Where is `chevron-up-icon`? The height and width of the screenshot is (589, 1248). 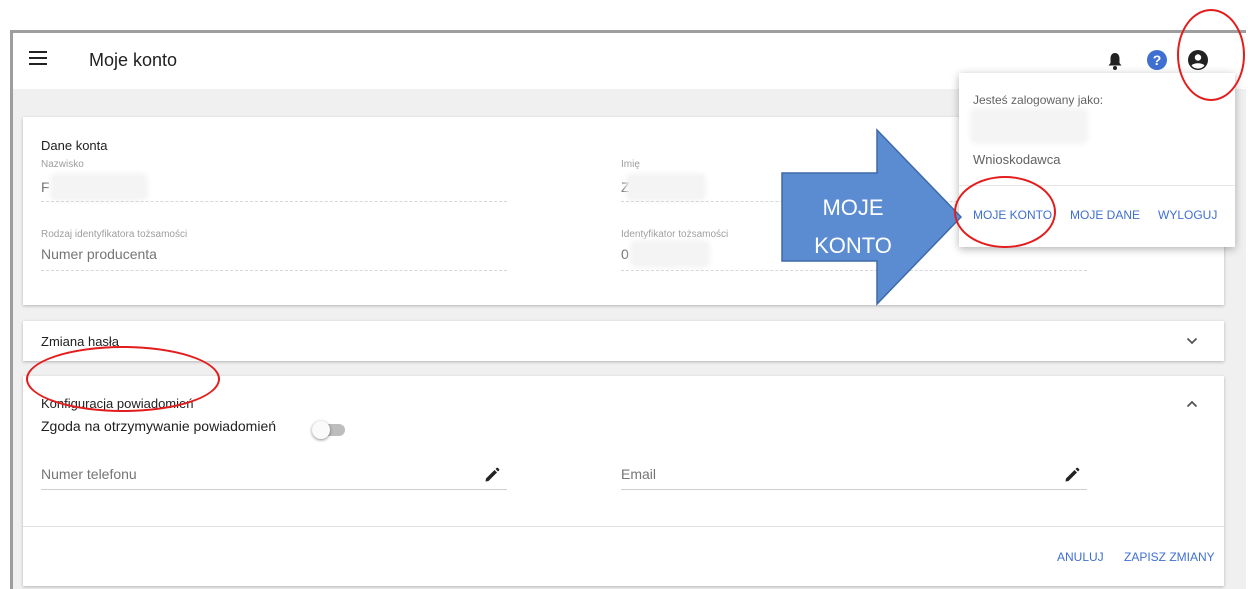
chevron-up-icon is located at coordinates (1192, 404).